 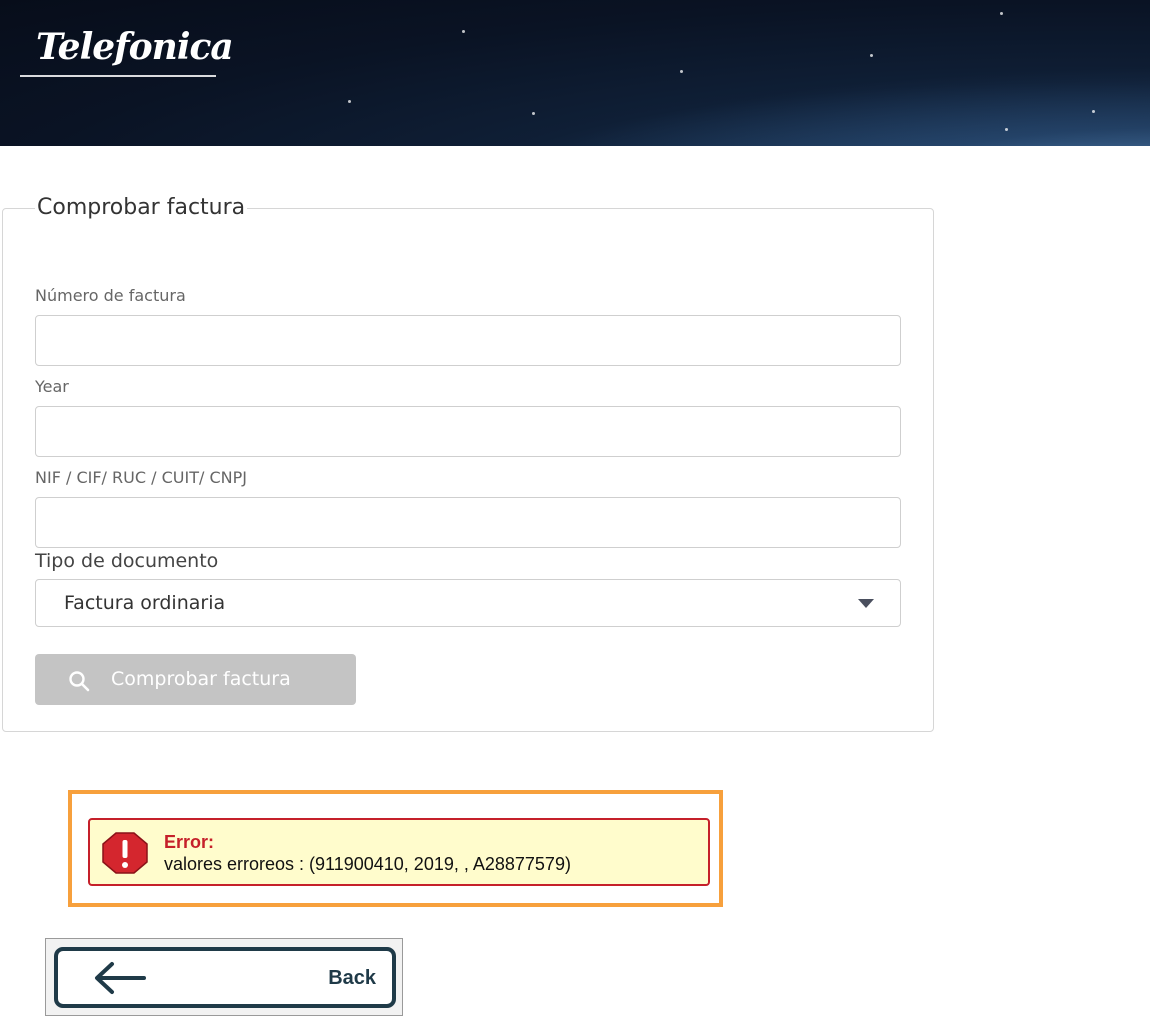 I want to click on banner-light-streak, so click(x=830, y=106).